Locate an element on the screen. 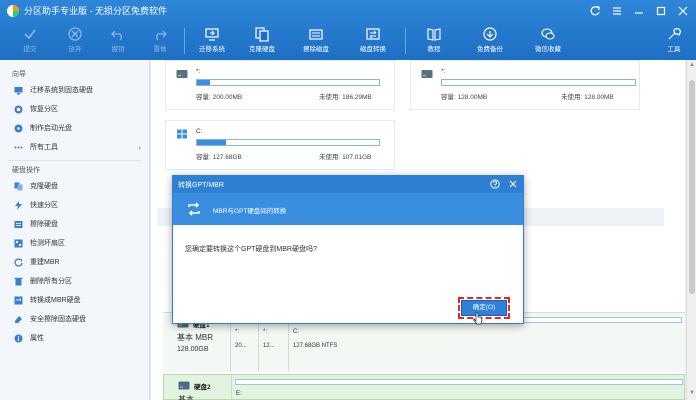  sidebar-item-bad-sector: 检测坏扇区 is located at coordinates (74, 243).